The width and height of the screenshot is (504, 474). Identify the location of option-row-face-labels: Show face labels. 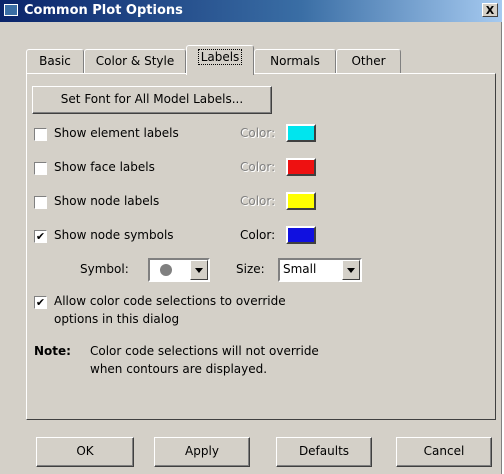
(214, 169).